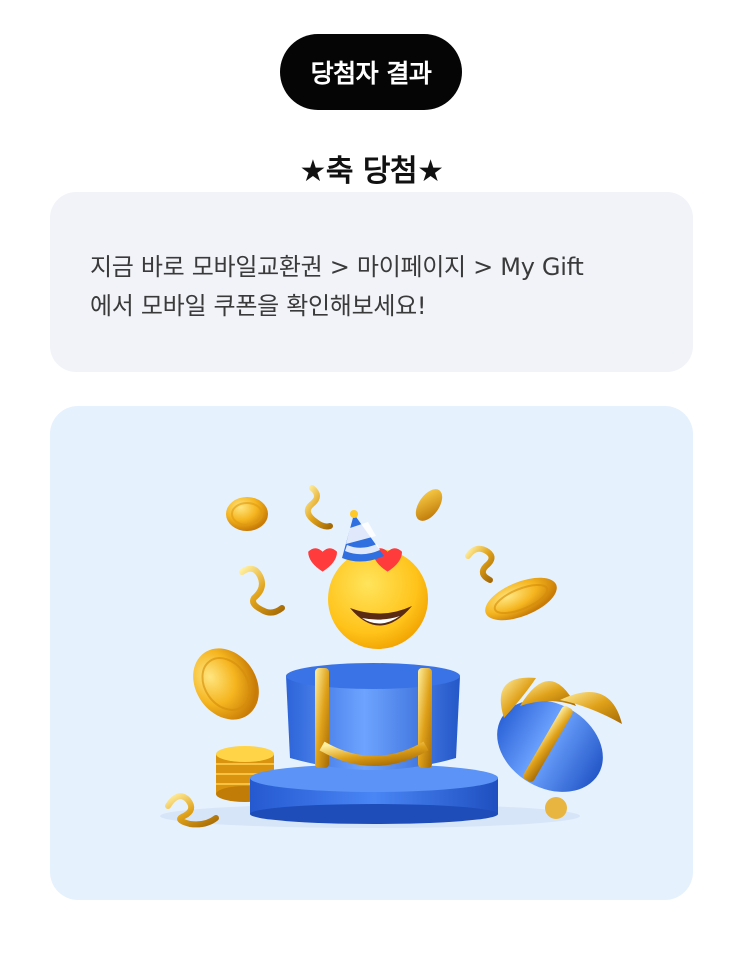 The width and height of the screenshot is (743, 967). What do you see at coordinates (371, 171) in the screenshot?
I see `congratulations-title: ★축 당첨★` at bounding box center [371, 171].